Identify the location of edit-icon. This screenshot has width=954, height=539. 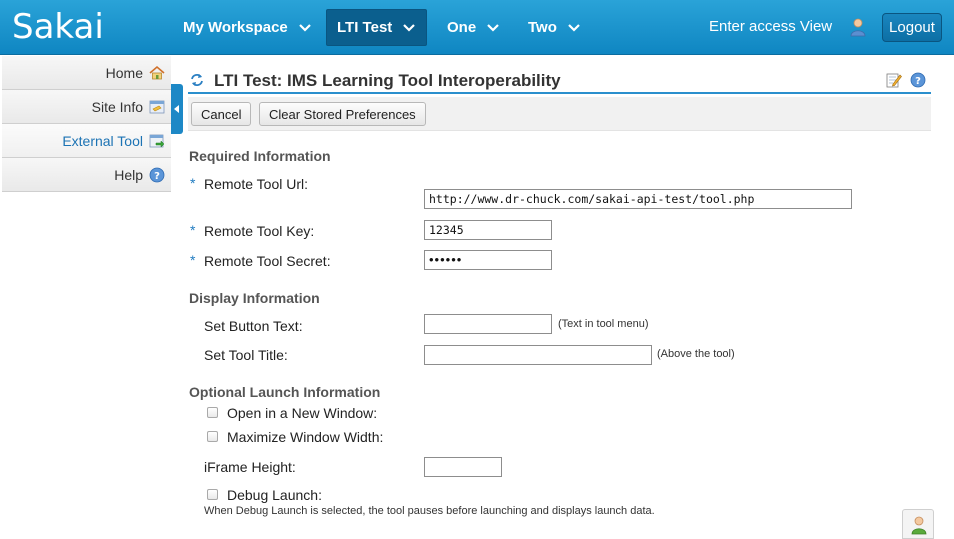
(894, 80).